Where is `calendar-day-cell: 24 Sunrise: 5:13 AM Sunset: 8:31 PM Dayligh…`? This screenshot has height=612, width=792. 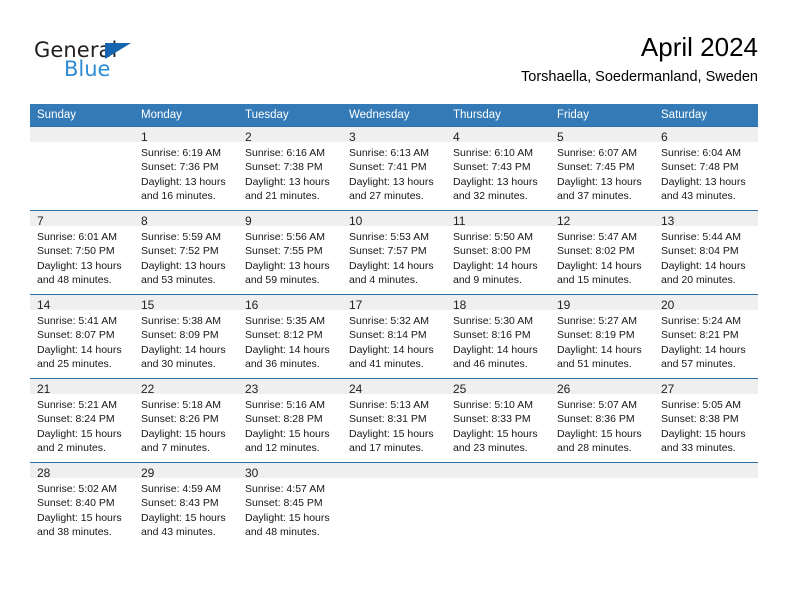 calendar-day-cell: 24 Sunrise: 5:13 AM Sunset: 8:31 PM Dayligh… is located at coordinates (394, 420).